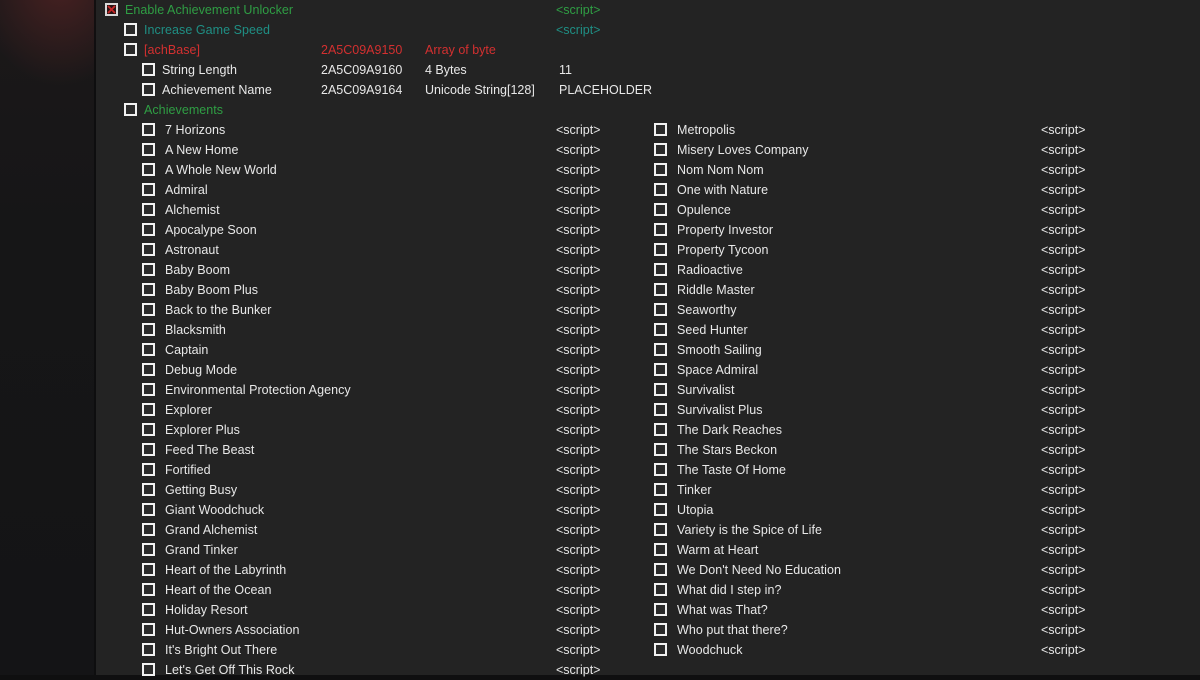 The height and width of the screenshot is (680, 1200). What do you see at coordinates (927, 530) in the screenshot?
I see `achievement-row: Variety is the Spice of Life <script>` at bounding box center [927, 530].